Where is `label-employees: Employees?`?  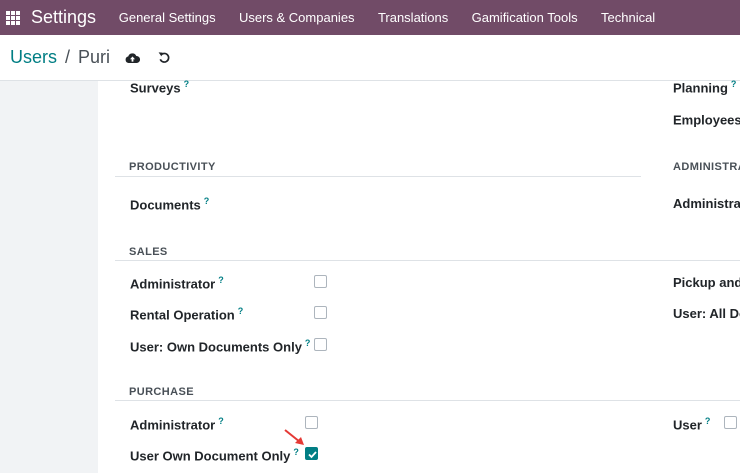 label-employees: Employees? is located at coordinates (706, 120).